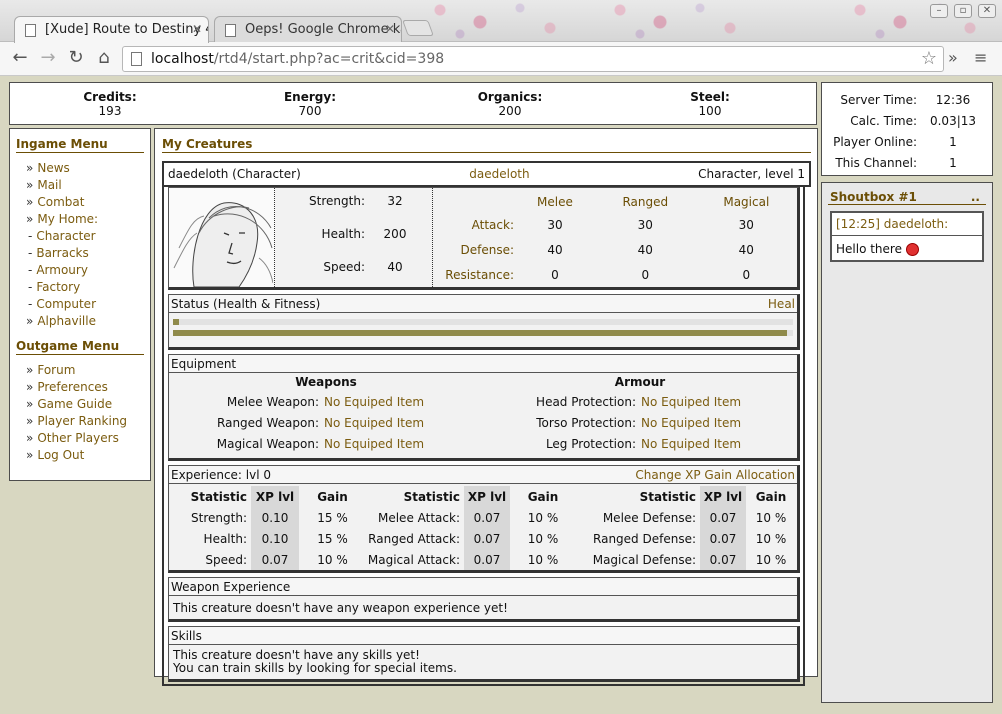 This screenshot has height=714, width=1002. Describe the element at coordinates (329, 59) in the screenshot. I see `url-path: /rtd4/start.php?ac=crit&cid=398` at that location.